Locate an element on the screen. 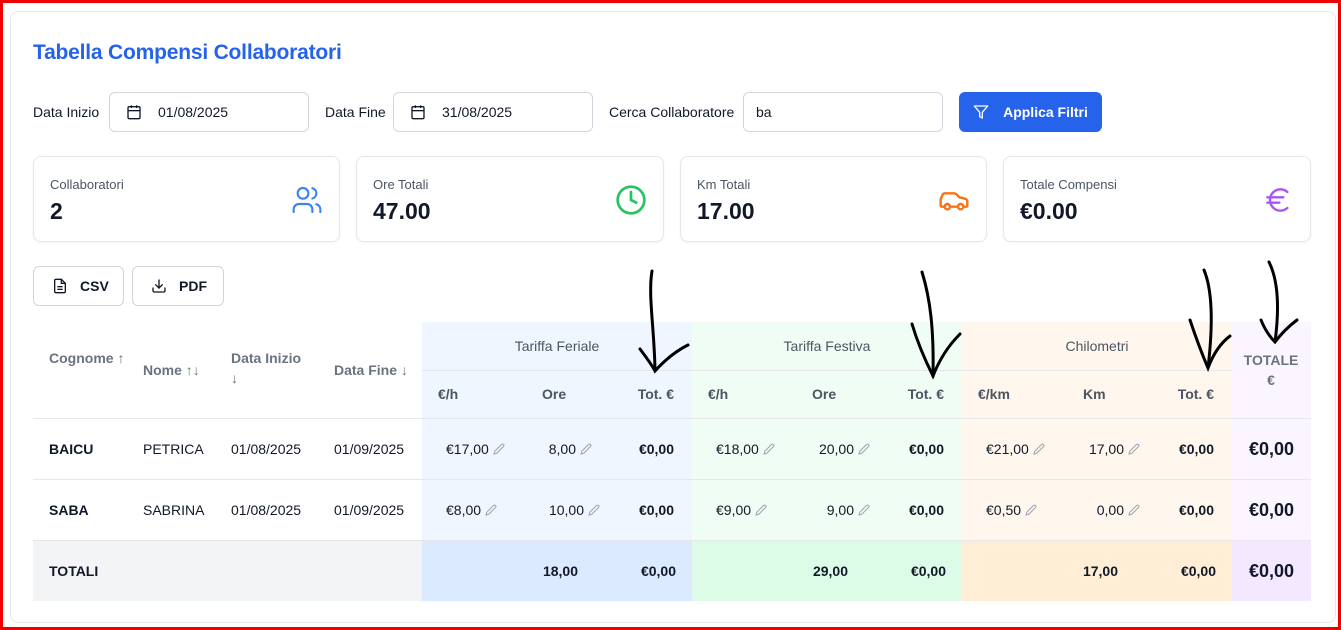 The image size is (1341, 630). header-tariffa-festiva: Tariffa Festiva is located at coordinates (827, 346).